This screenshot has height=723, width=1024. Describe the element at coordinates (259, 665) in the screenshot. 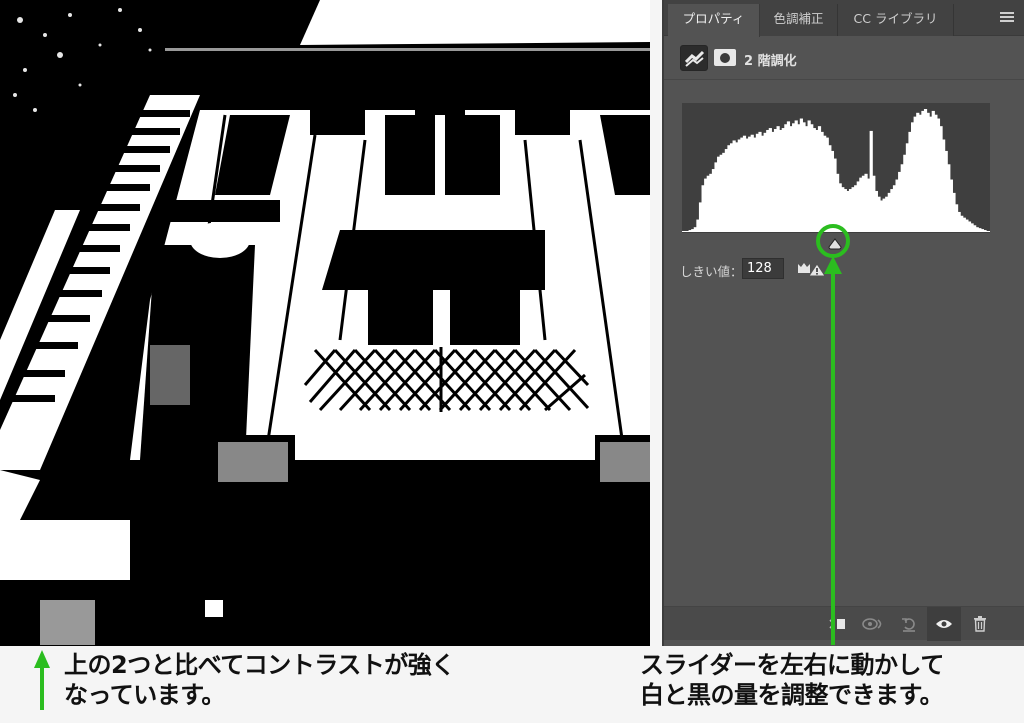

I see `left-caption-line-1: 上の2つと比べてコントラストが強く` at that location.